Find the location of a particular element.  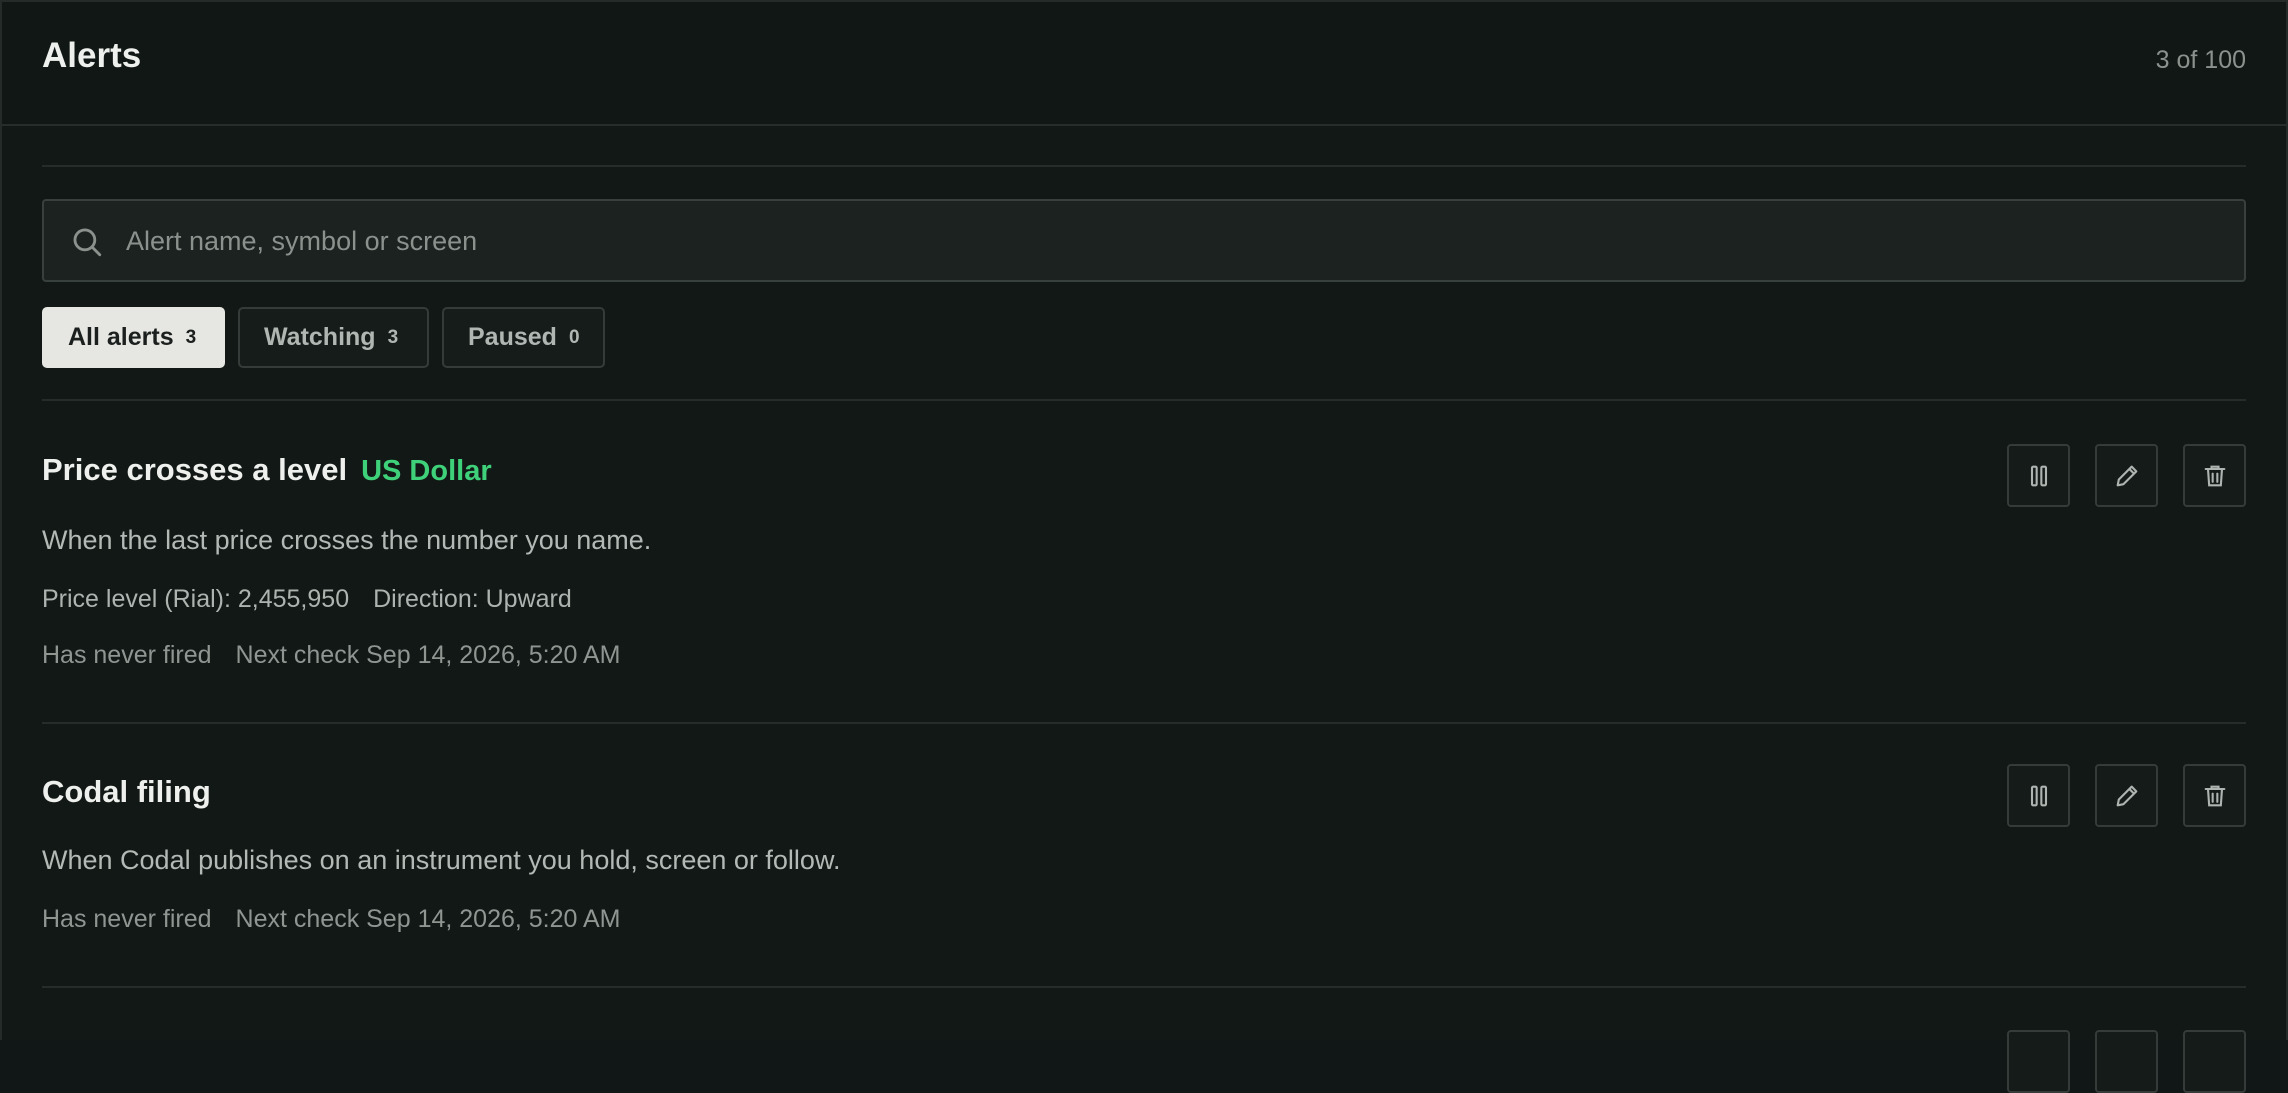

direction: Direction: Upward is located at coordinates (472, 599).